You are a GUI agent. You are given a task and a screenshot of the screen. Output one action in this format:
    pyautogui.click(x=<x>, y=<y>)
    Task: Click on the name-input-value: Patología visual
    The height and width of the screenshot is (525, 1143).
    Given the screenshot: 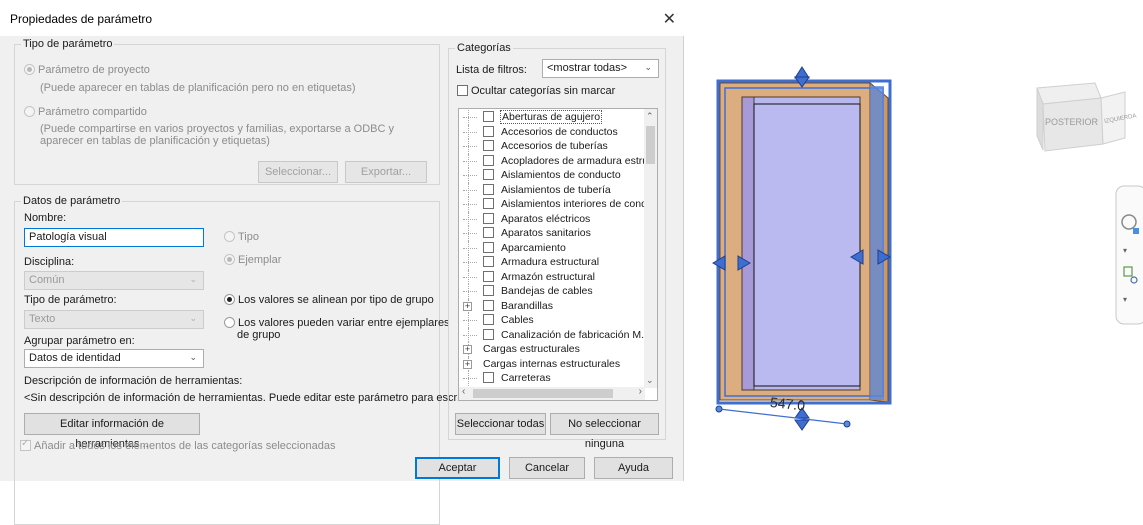 What is the action you would take?
    pyautogui.click(x=68, y=237)
    